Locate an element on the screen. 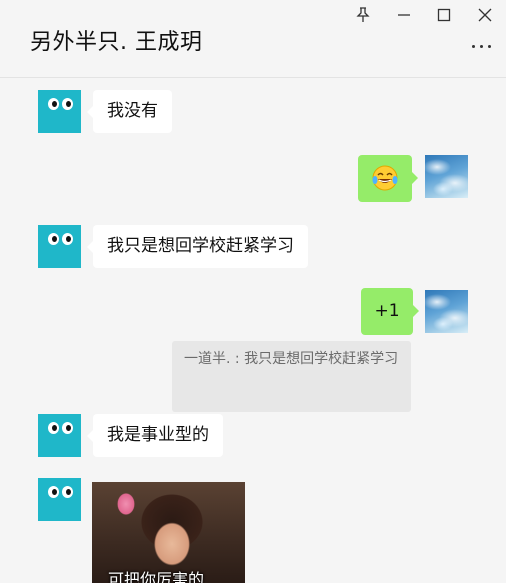 Image resolution: width=506 pixels, height=583 pixels. quoted-message: 一道半. : 我只是想回学校赶紧学习 is located at coordinates (291, 376).